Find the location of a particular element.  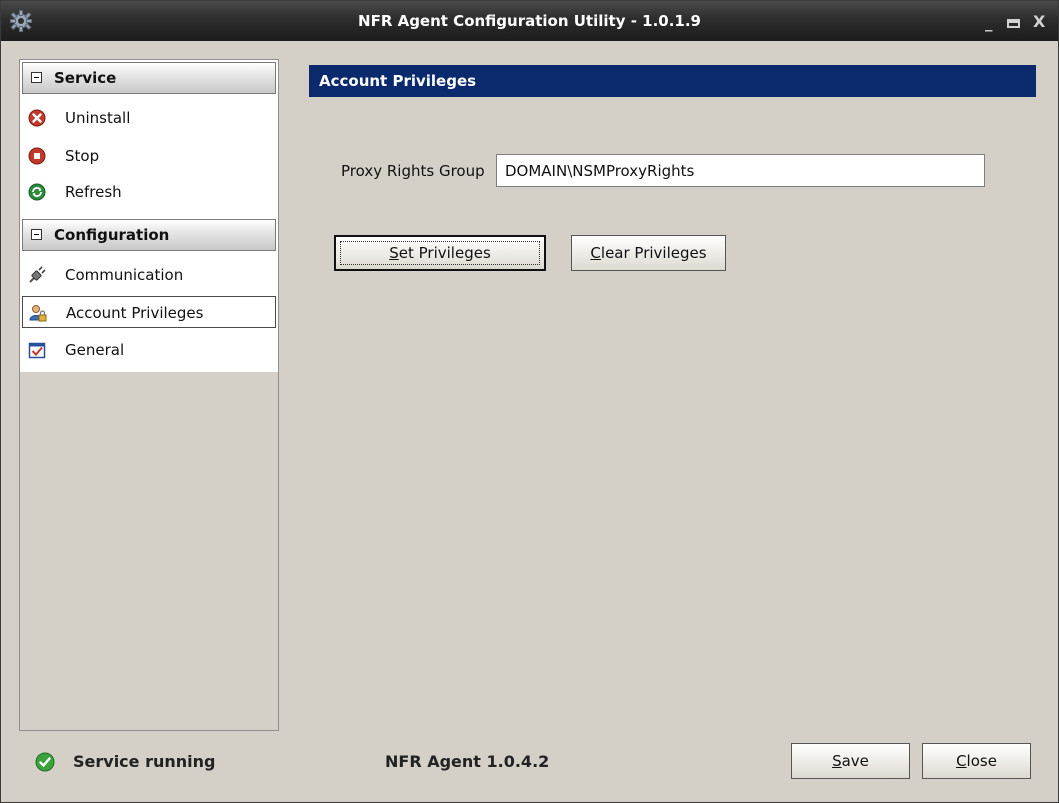

button-label: ave is located at coordinates (855, 761).